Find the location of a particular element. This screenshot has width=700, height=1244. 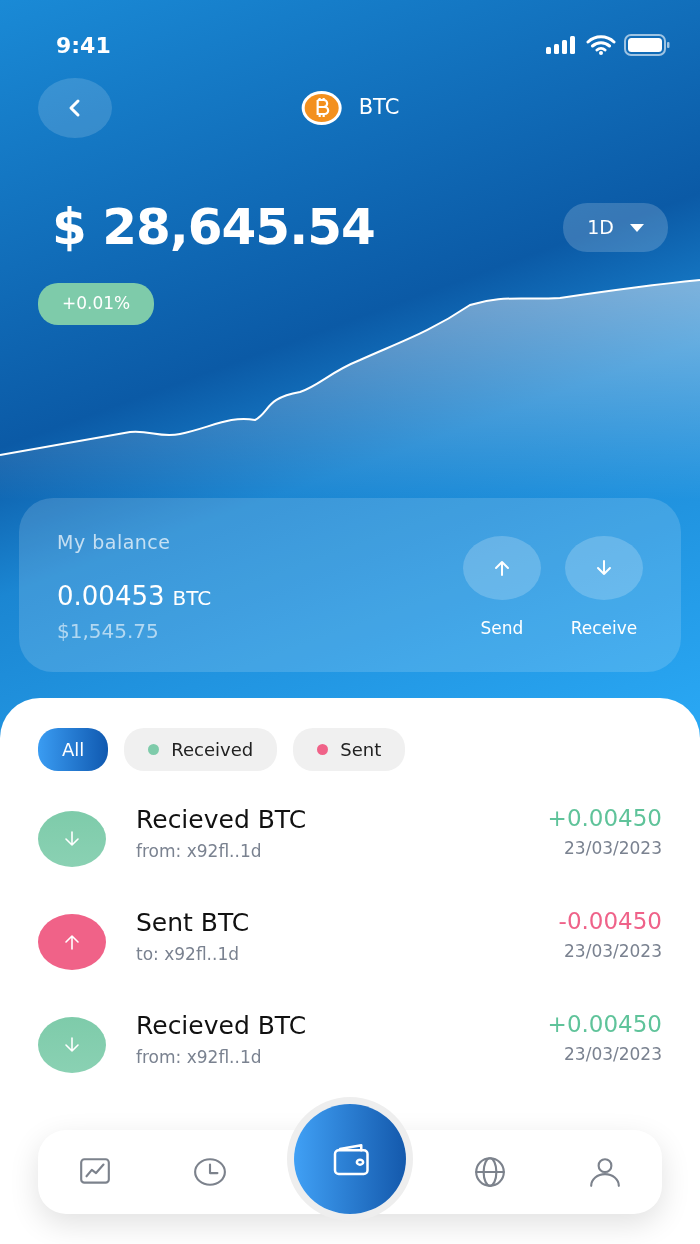

transaction-amount: -0.00450 is located at coordinates (610, 921).